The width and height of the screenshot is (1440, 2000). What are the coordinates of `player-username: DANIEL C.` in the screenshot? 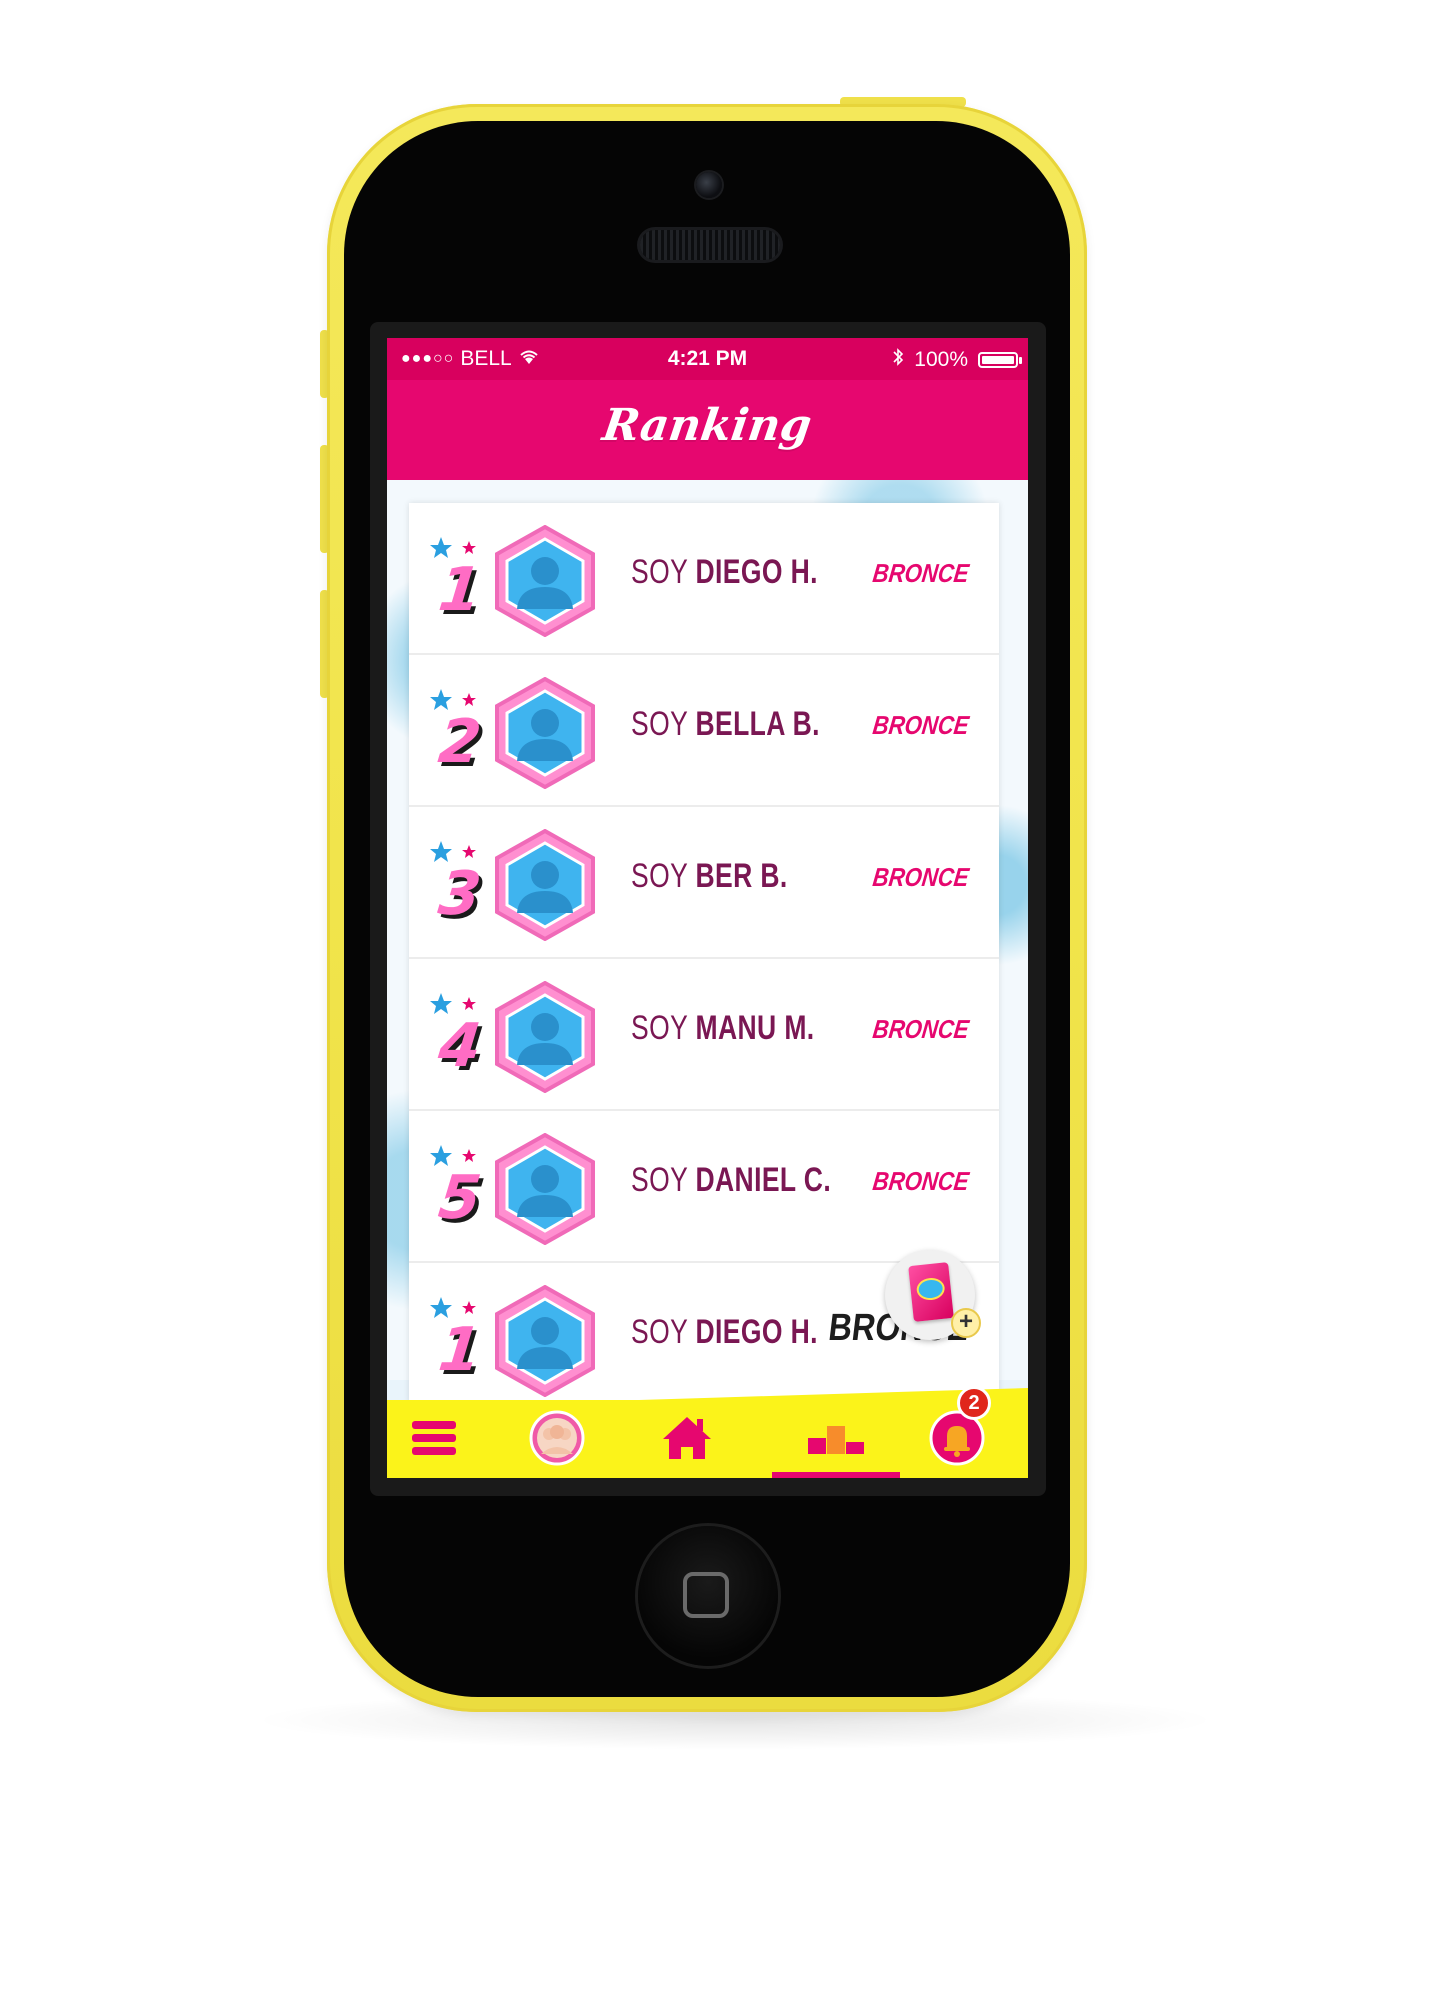 It's located at (763, 1180).